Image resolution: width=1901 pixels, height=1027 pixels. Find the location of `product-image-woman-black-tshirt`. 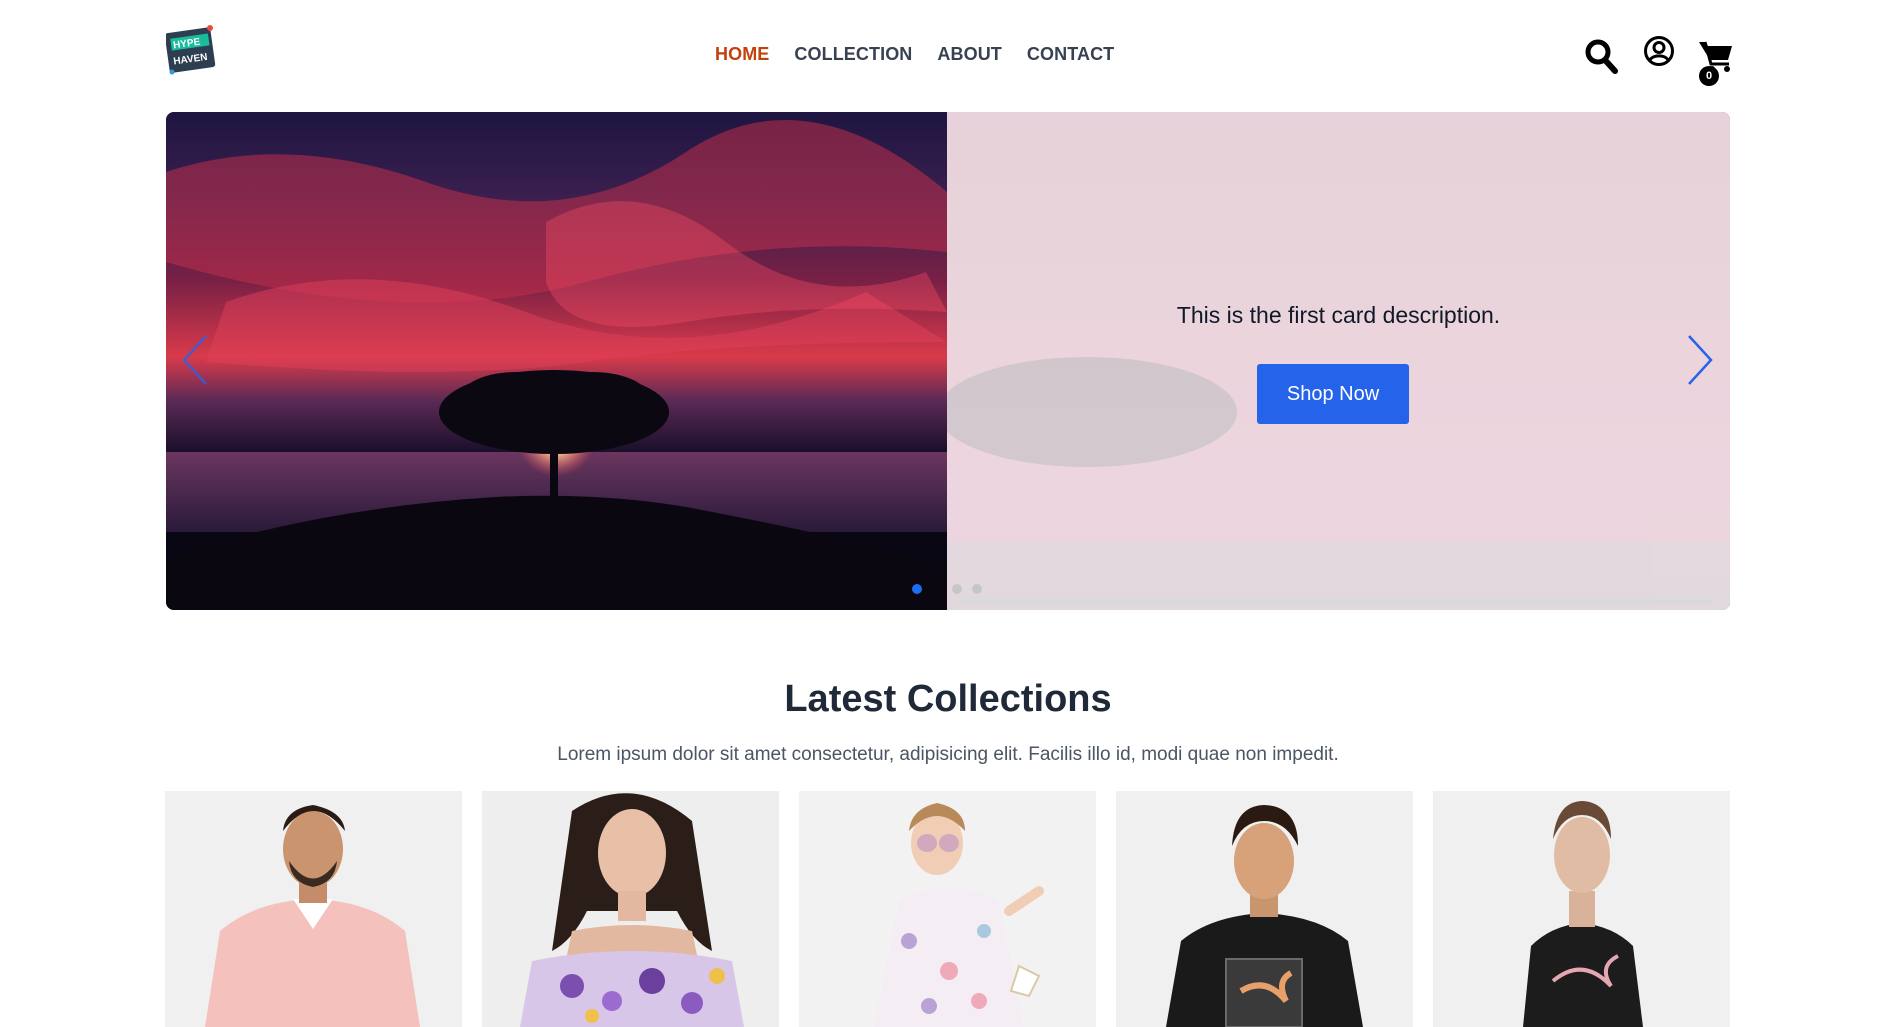

product-image-woman-black-tshirt is located at coordinates (1581, 909).